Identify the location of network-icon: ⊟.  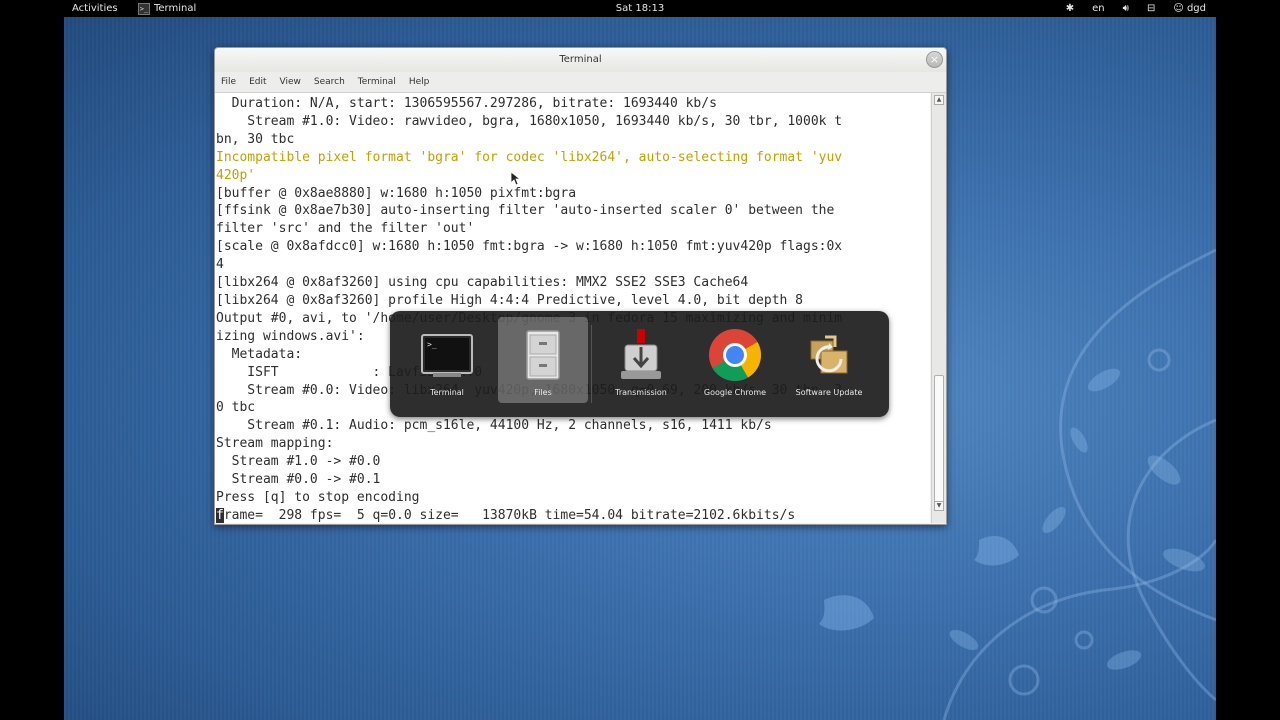
(1151, 8).